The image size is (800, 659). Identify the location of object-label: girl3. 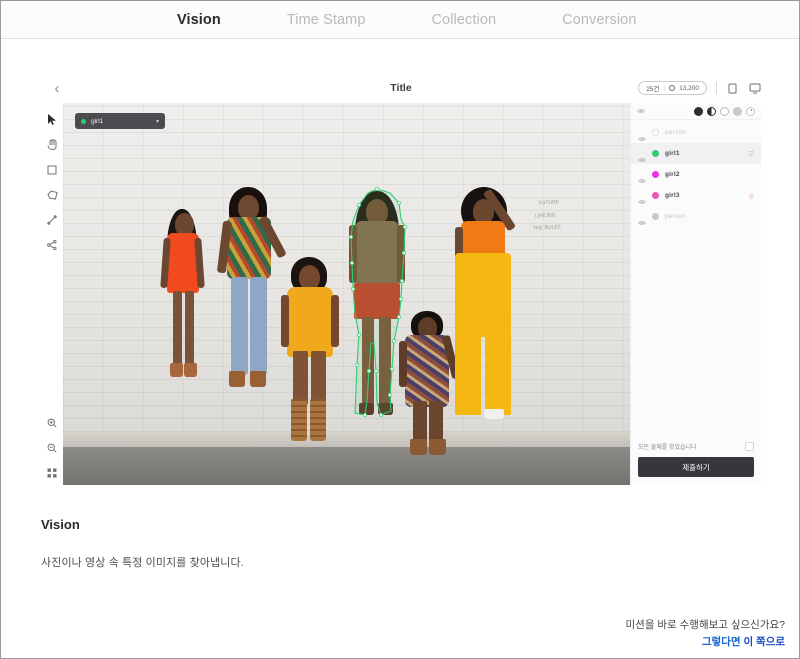
(672, 195).